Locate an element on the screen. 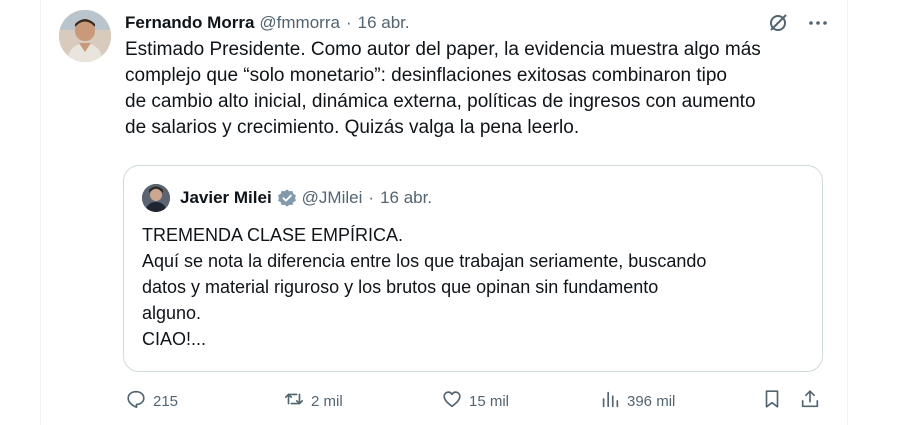 This screenshot has height=425, width=900. repost-count: 2 mil is located at coordinates (327, 401).